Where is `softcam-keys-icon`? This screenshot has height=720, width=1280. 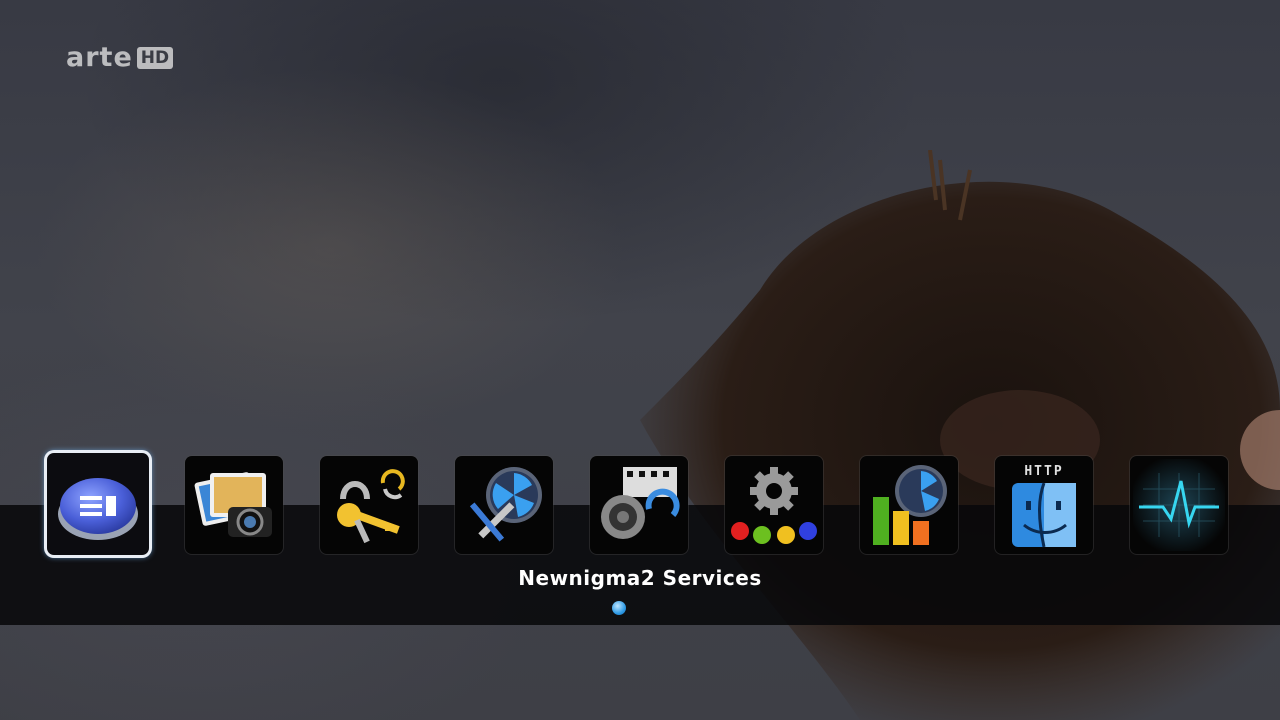
softcam-keys-icon is located at coordinates (371, 506).